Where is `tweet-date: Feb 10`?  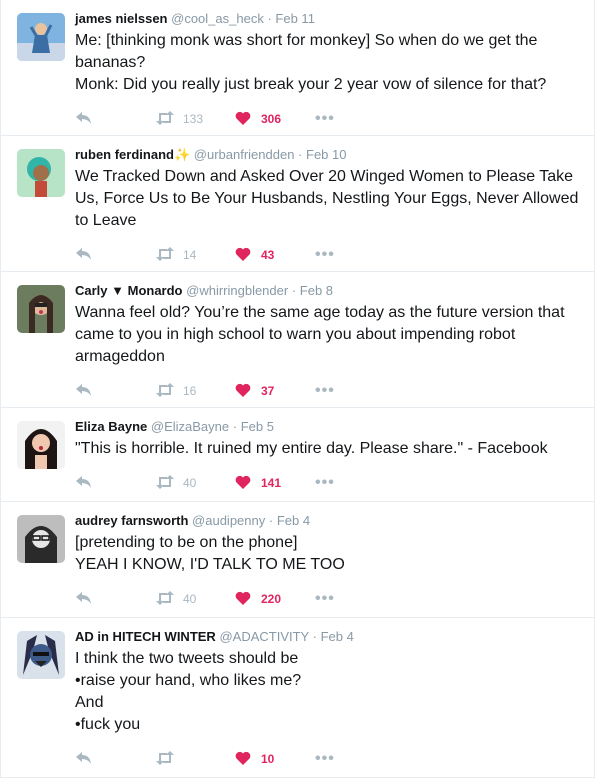 tweet-date: Feb 10 is located at coordinates (326, 154).